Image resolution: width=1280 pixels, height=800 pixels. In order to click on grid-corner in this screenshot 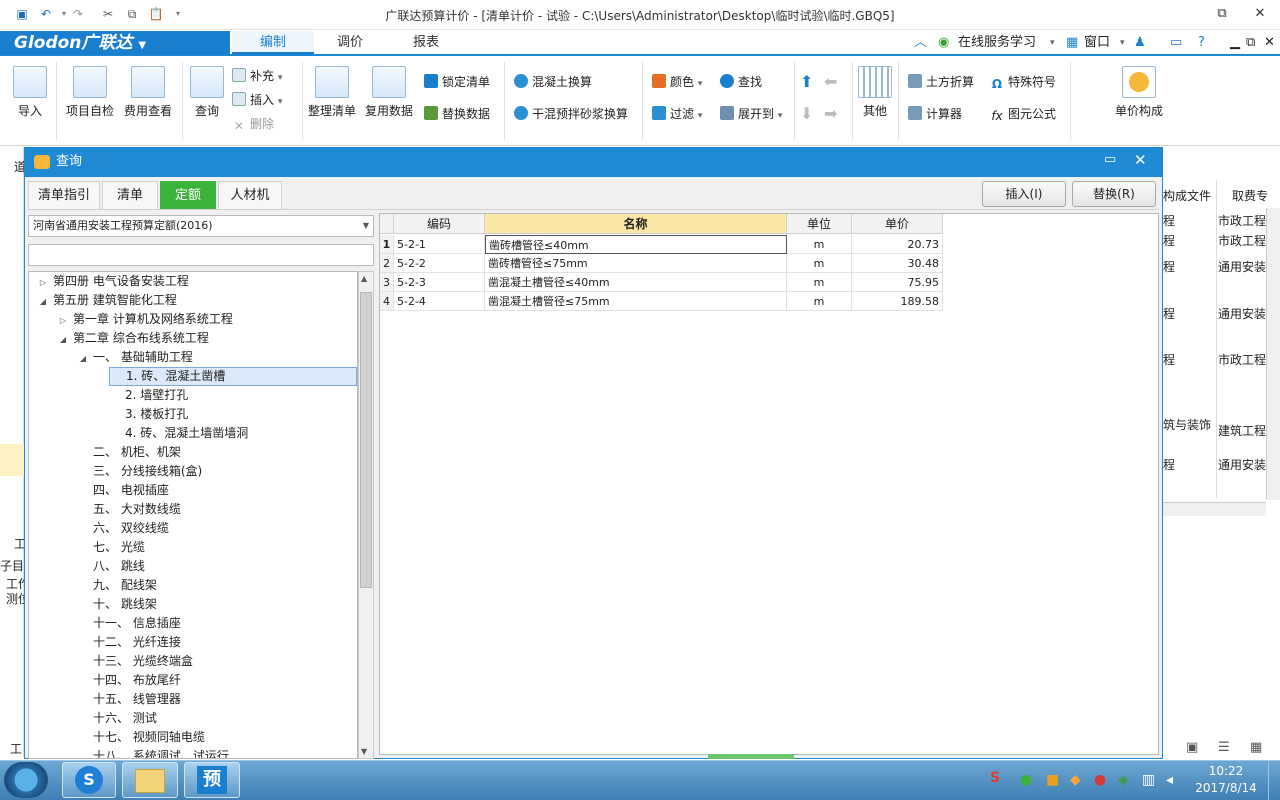, I will do `click(387, 224)`.